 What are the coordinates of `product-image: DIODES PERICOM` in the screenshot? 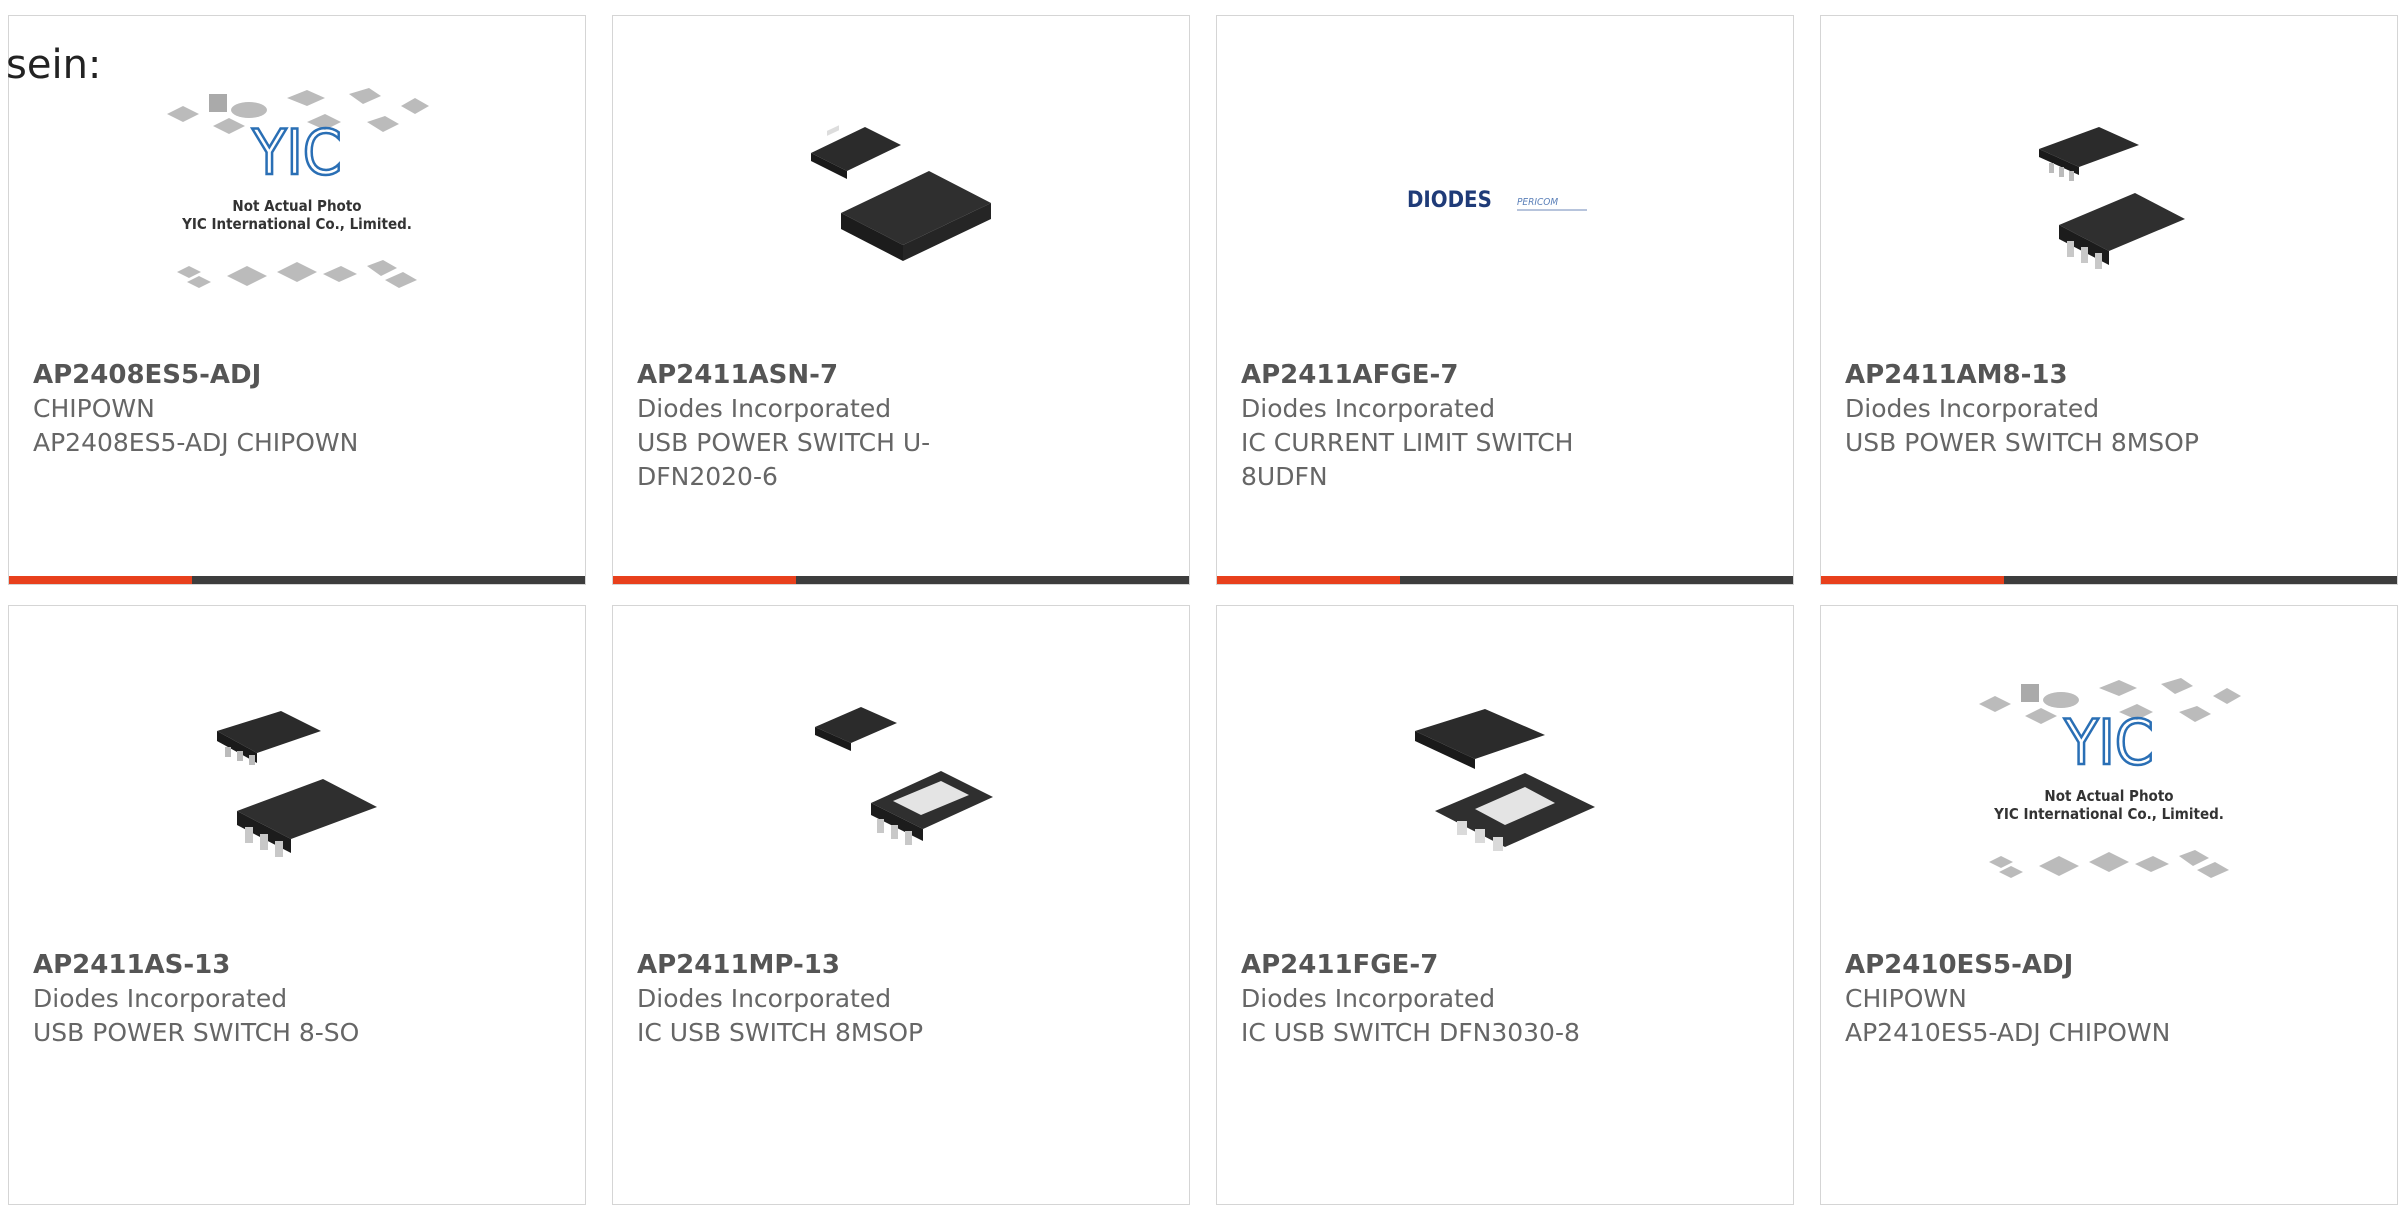 It's located at (1505, 201).